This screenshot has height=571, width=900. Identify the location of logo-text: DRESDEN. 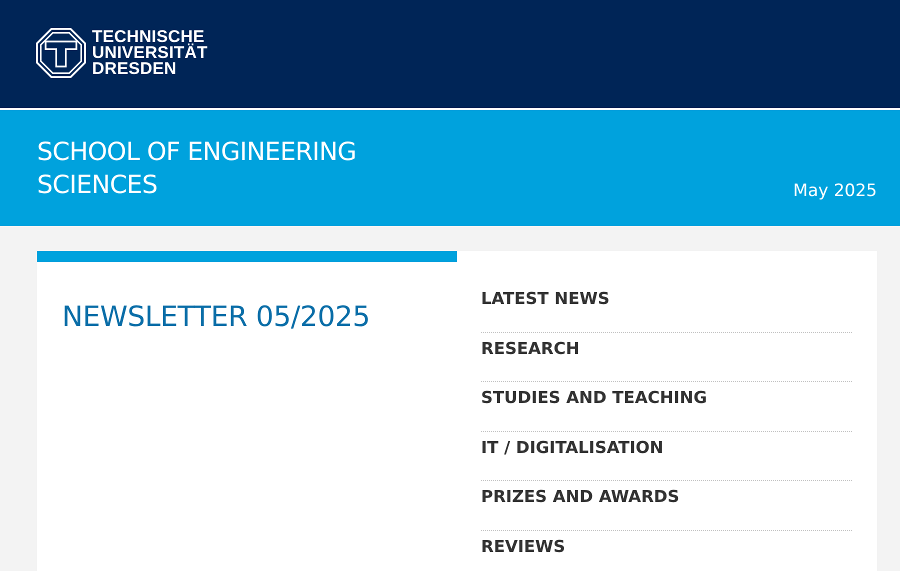
(135, 69).